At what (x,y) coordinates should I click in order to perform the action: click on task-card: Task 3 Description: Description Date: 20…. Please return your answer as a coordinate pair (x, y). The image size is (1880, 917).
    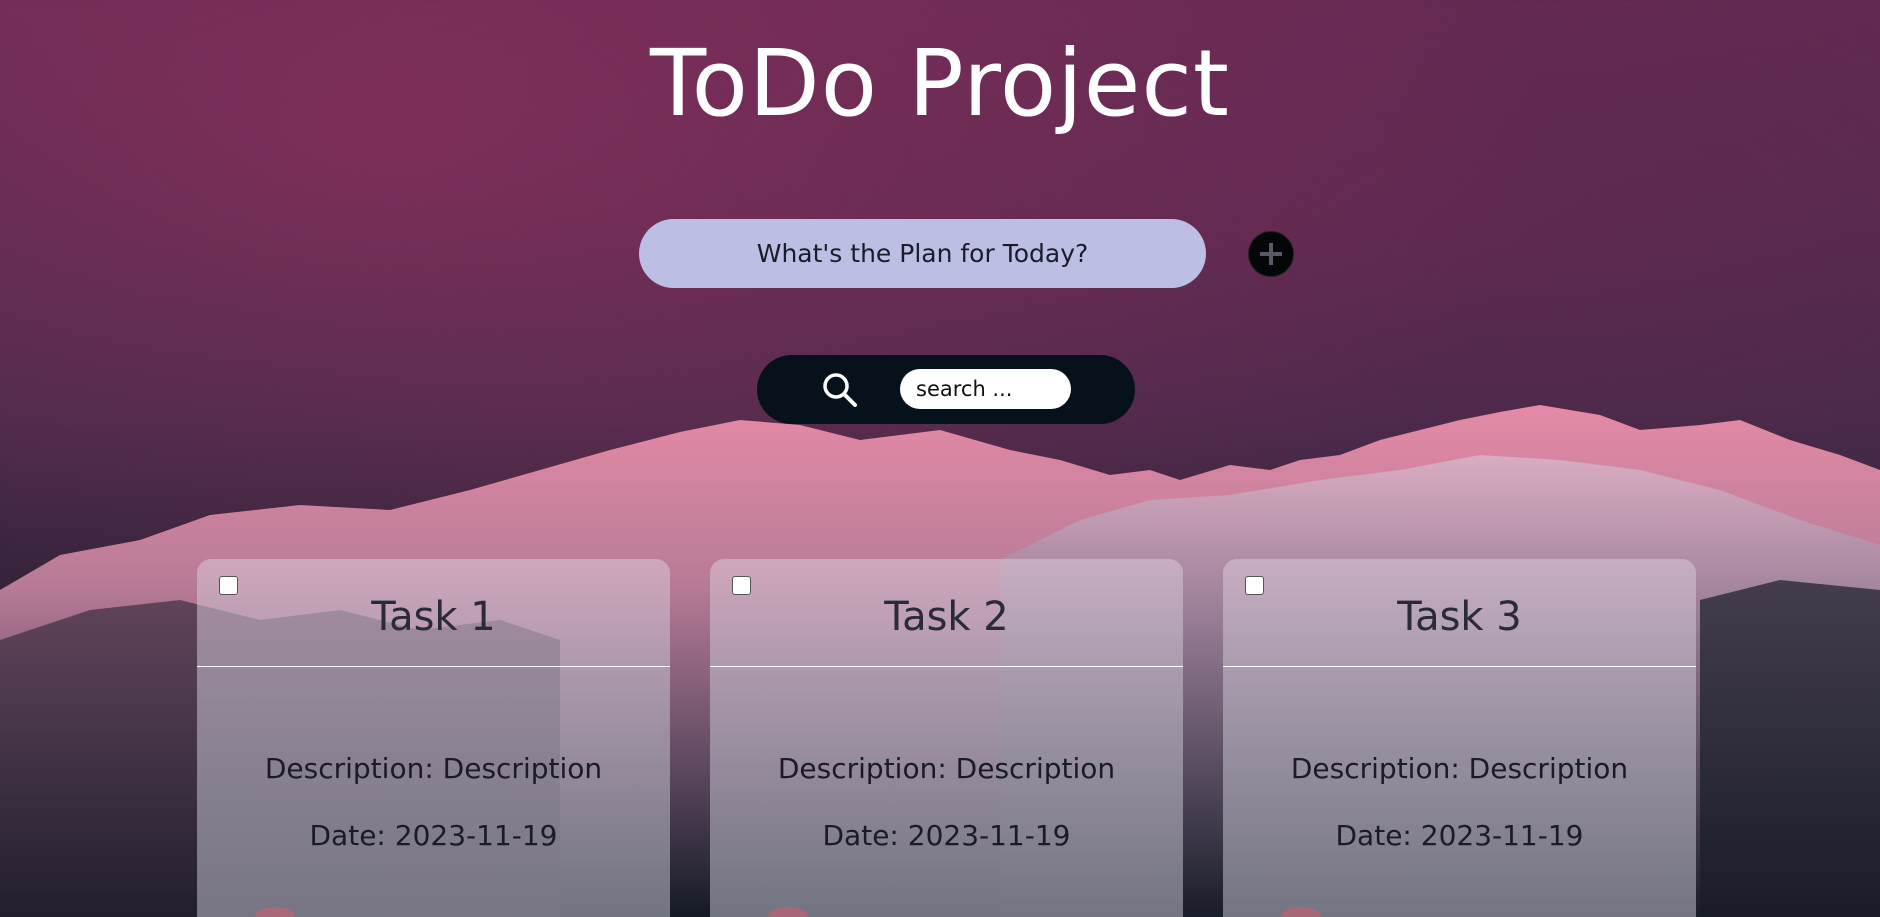
    Looking at the image, I should click on (1459, 738).